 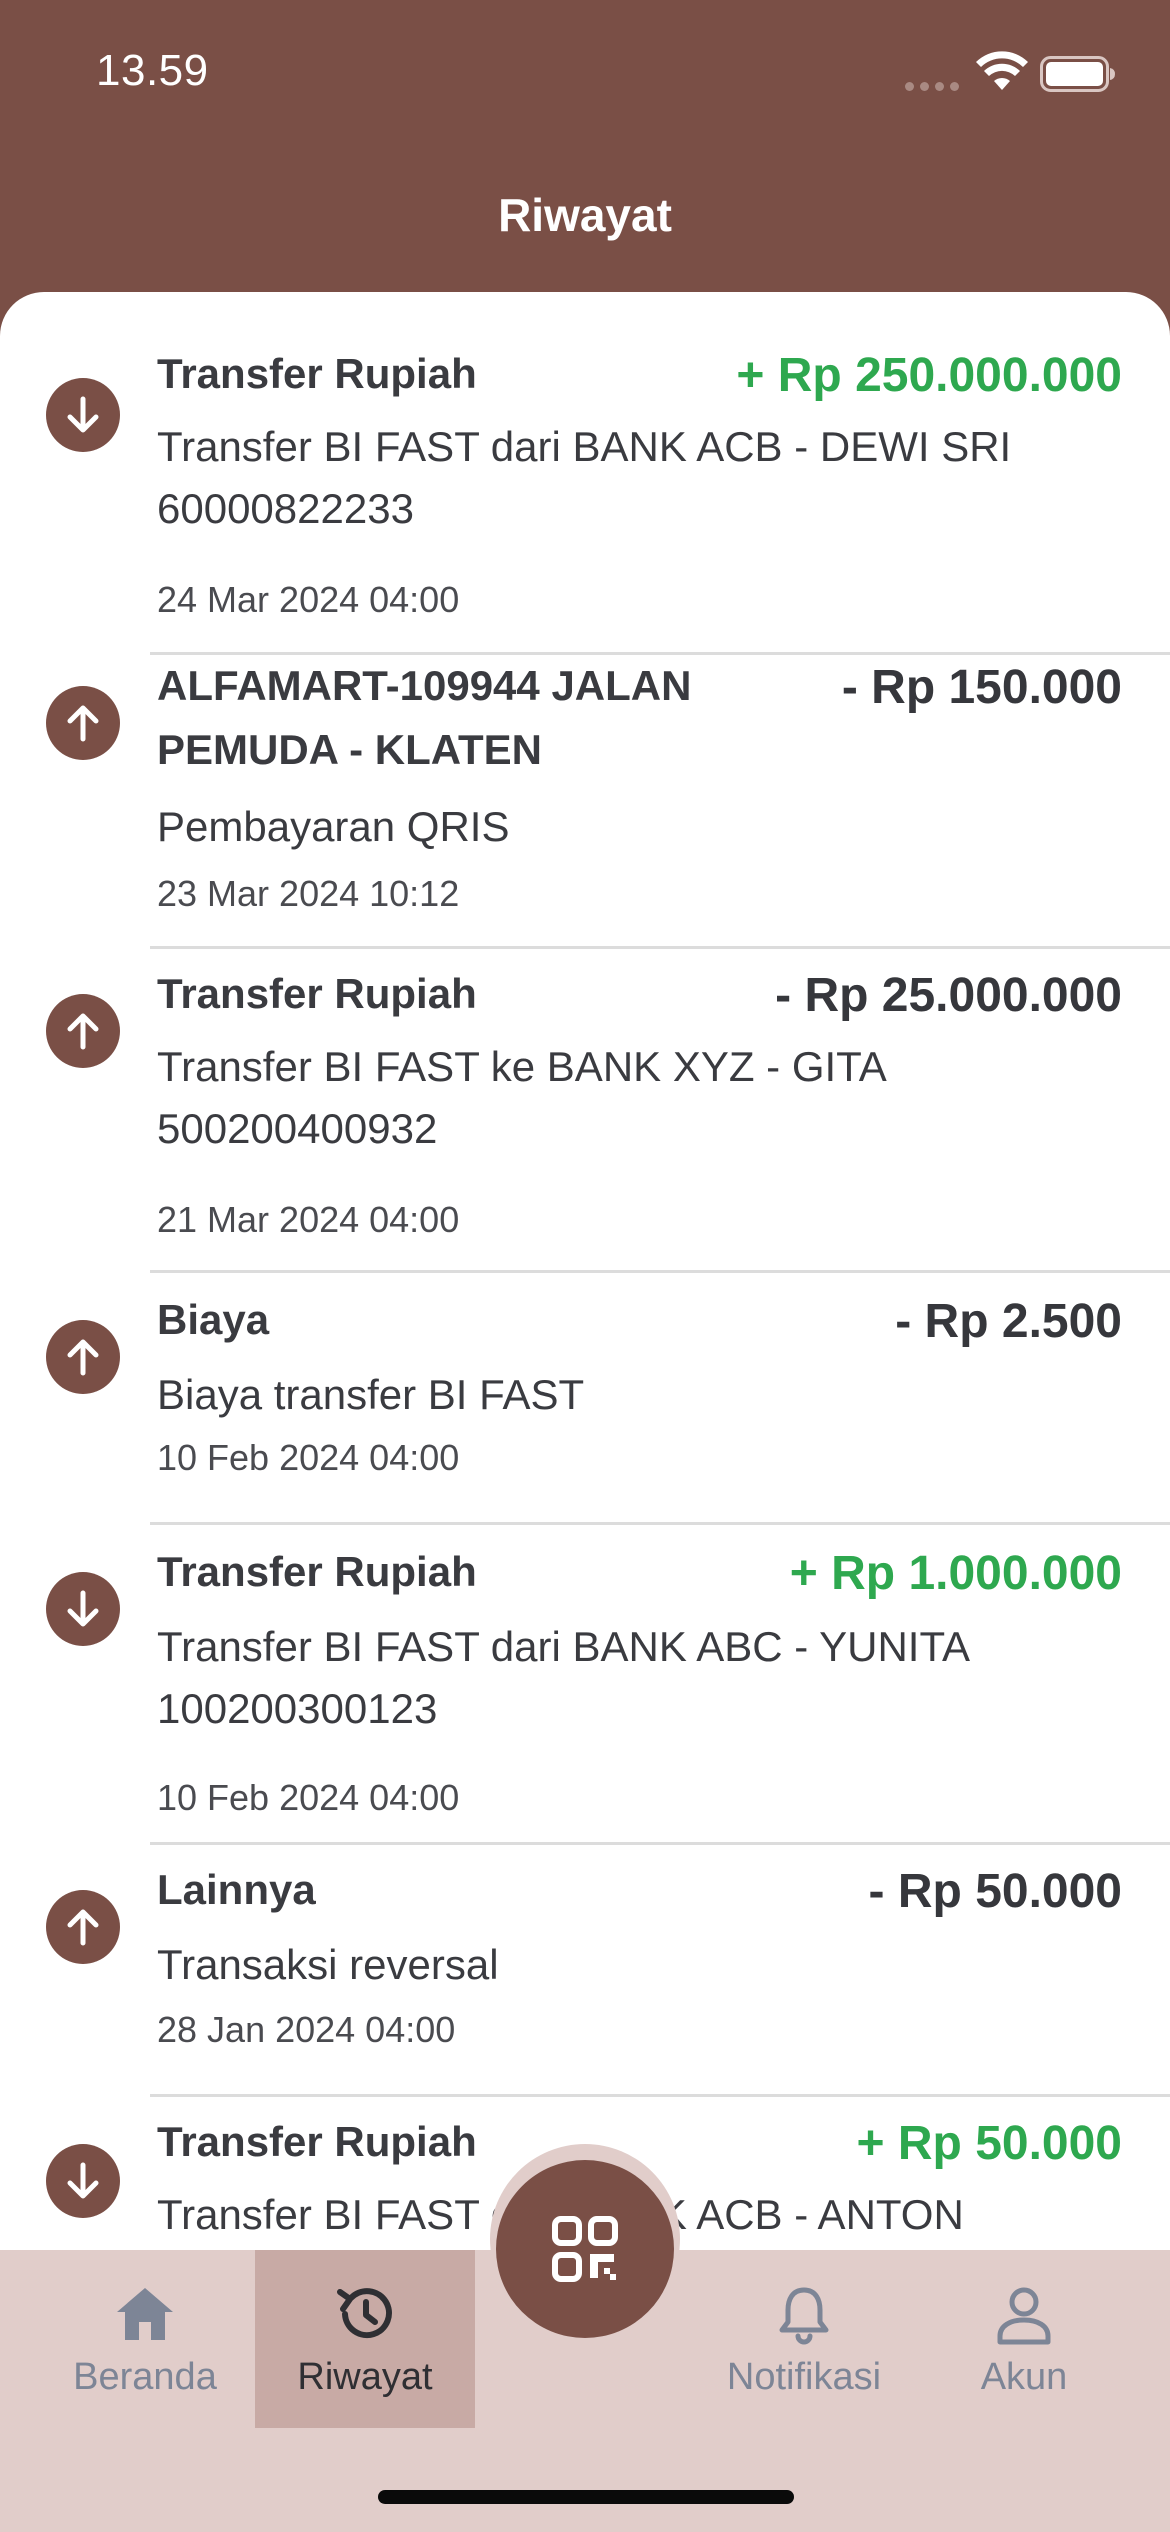 I want to click on tab-label: Notifikasi, so click(x=804, y=2377).